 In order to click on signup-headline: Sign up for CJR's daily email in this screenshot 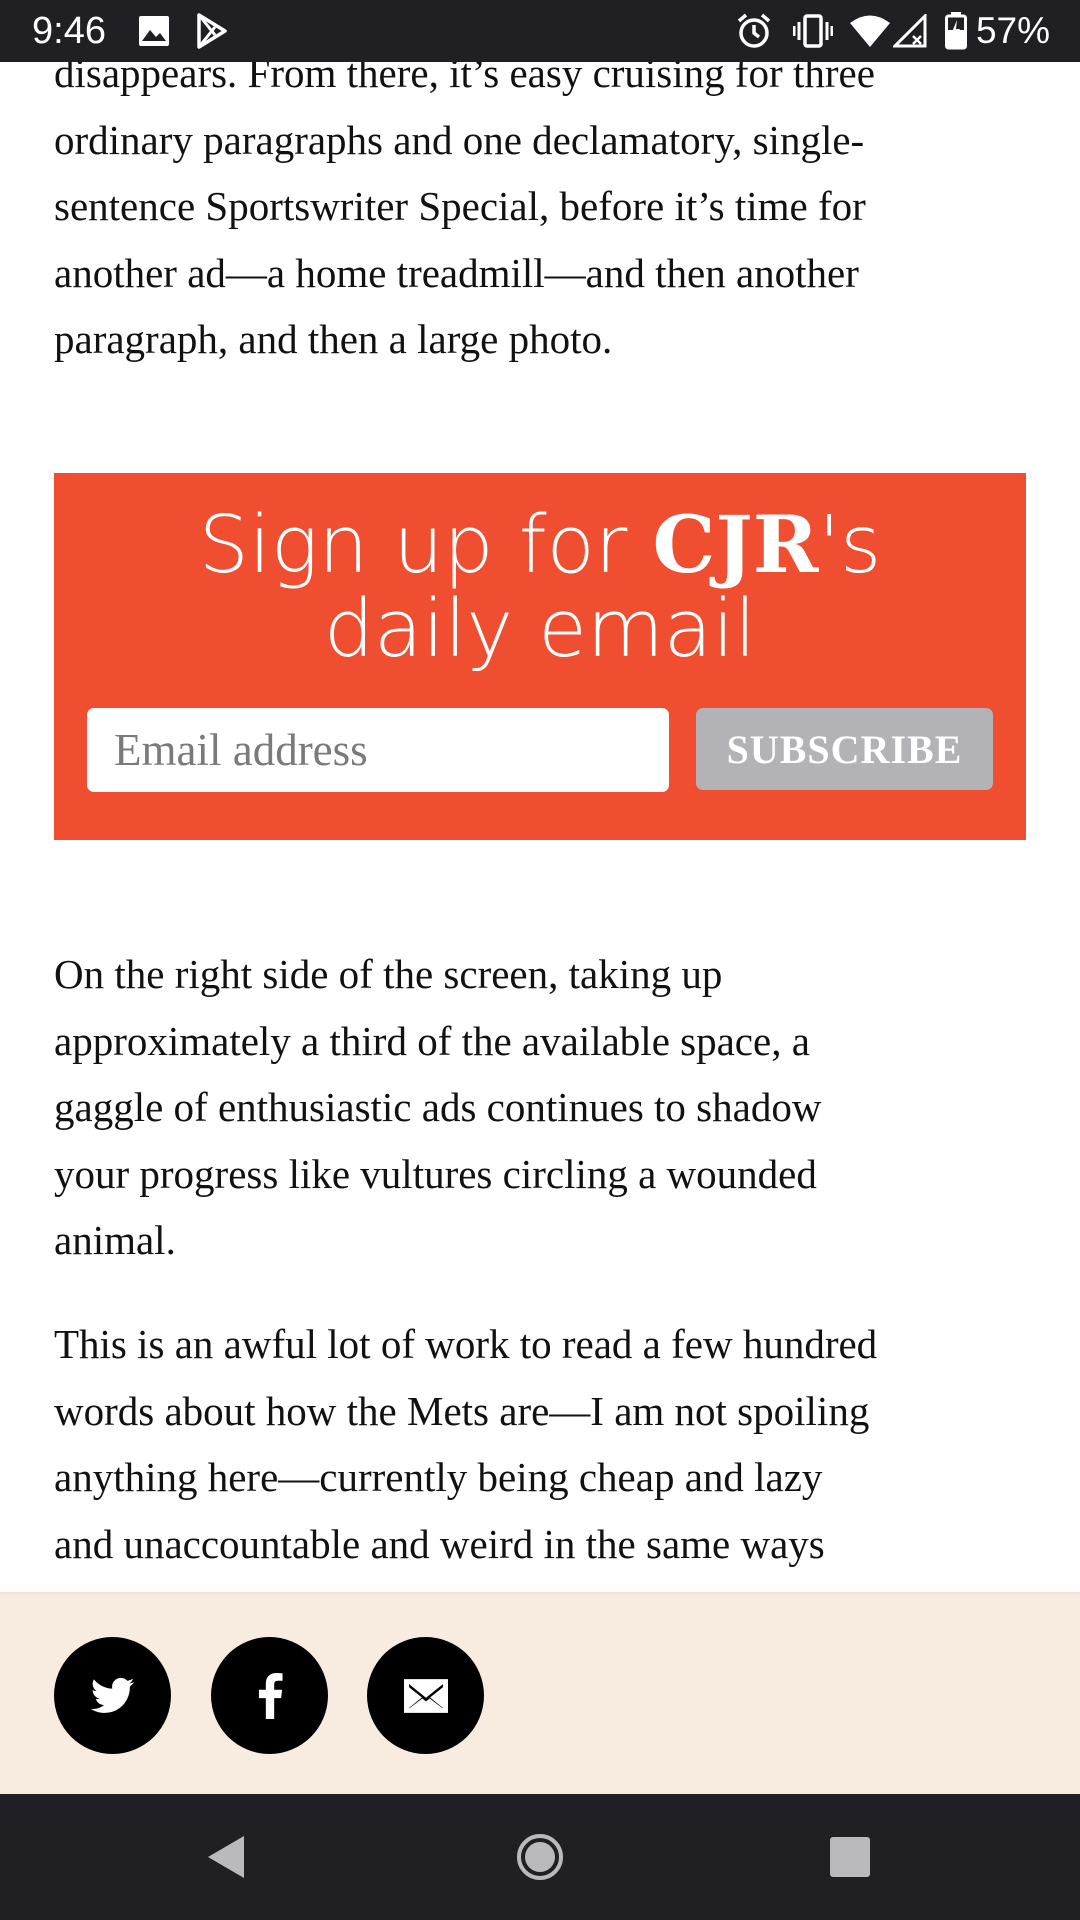, I will do `click(540, 589)`.